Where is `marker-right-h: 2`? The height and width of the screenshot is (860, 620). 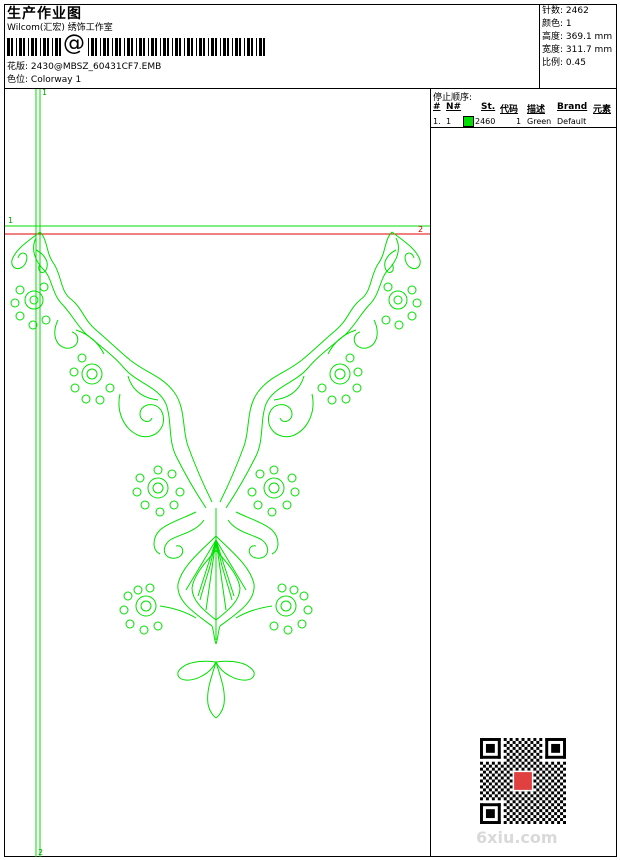 marker-right-h: 2 is located at coordinates (420, 229).